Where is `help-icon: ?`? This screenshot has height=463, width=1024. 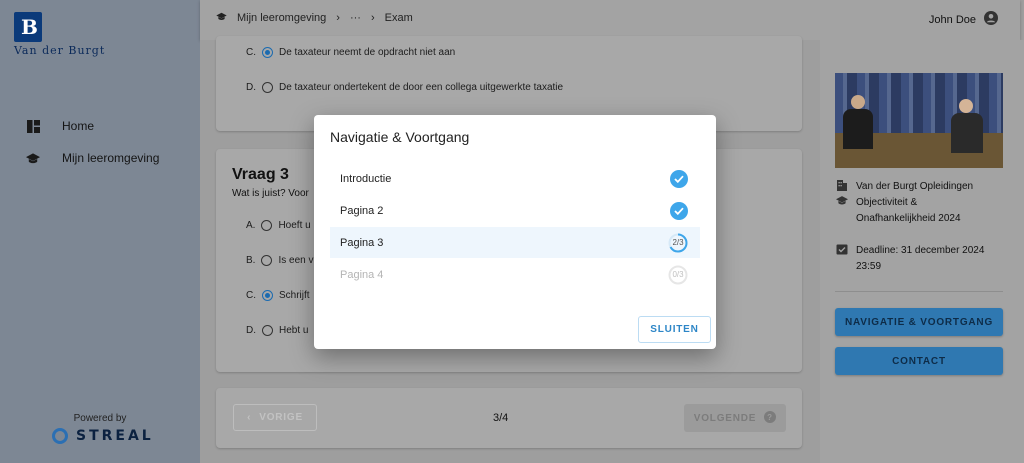 help-icon: ? is located at coordinates (770, 418).